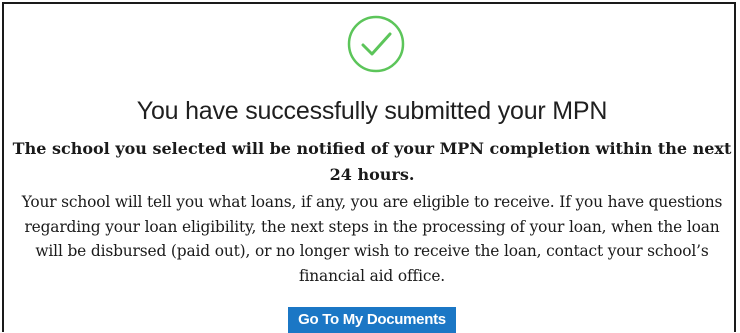  What do you see at coordinates (372, 111) in the screenshot?
I see `success-title: You have successfully submitted your MPN` at bounding box center [372, 111].